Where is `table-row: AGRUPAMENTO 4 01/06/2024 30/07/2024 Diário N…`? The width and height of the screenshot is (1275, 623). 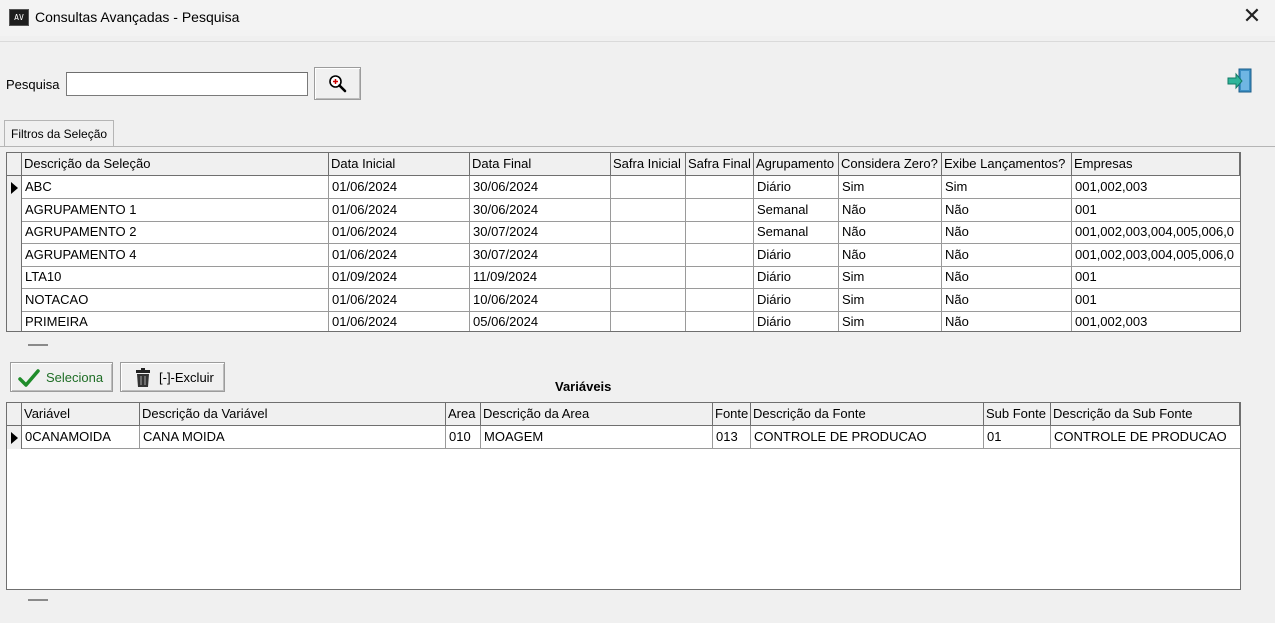 table-row: AGRUPAMENTO 4 01/06/2024 30/07/2024 Diário N… is located at coordinates (623, 255).